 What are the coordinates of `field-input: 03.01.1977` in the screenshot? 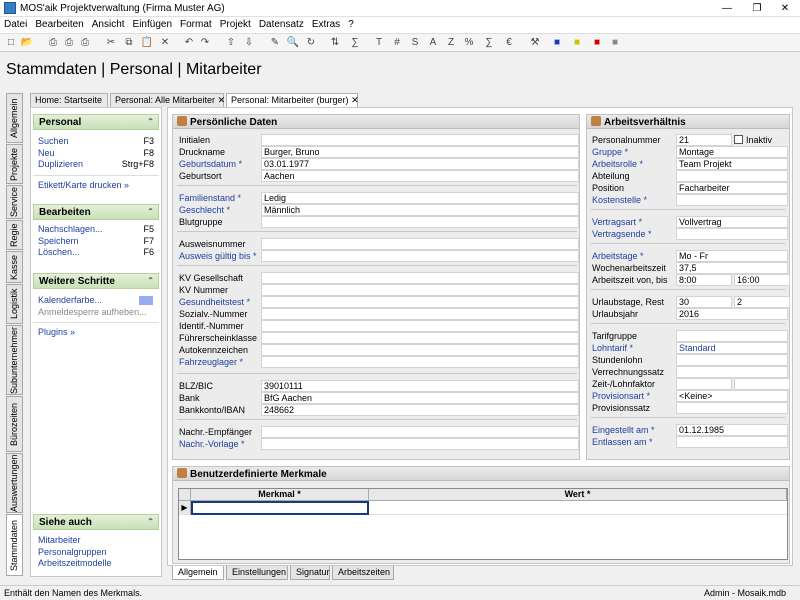 It's located at (420, 164).